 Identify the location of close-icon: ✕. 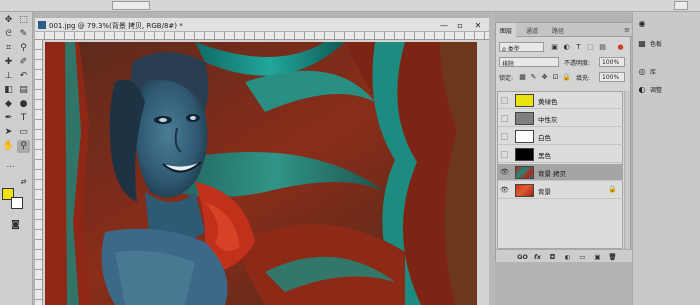
(478, 25).